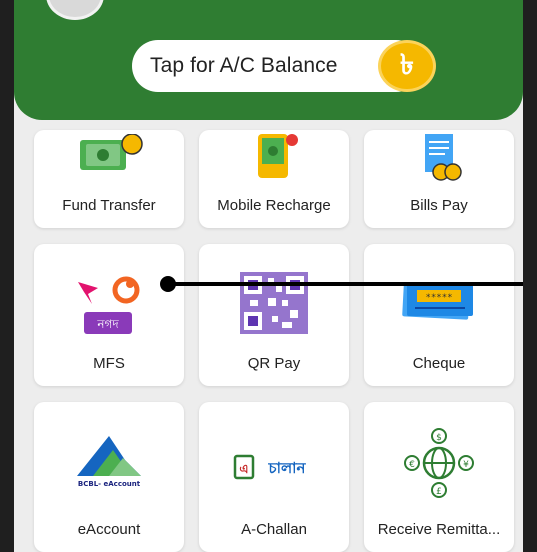 This screenshot has height=552, width=537. I want to click on tile-eaccount: BCBL- eAccount eAccount, so click(109, 477).